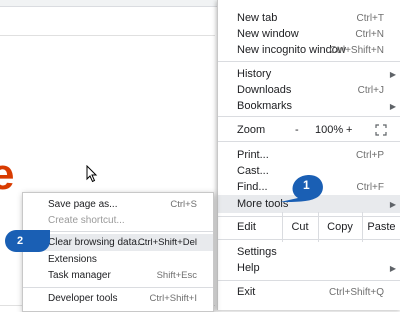 This screenshot has width=400, height=312. I want to click on submenu-item-save-page: Save page as... Ctrl+S, so click(118, 204).